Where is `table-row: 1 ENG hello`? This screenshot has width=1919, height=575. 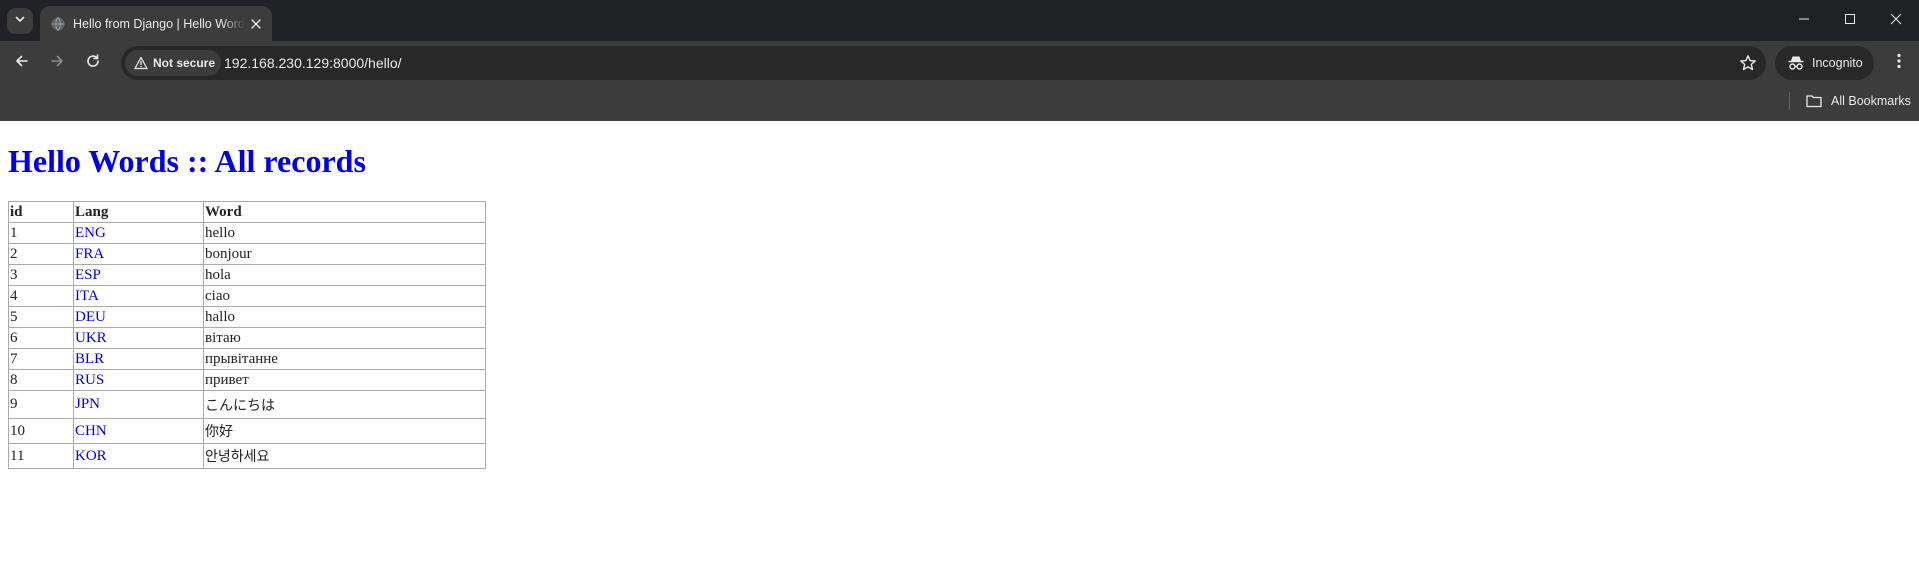 table-row: 1 ENG hello is located at coordinates (247, 233).